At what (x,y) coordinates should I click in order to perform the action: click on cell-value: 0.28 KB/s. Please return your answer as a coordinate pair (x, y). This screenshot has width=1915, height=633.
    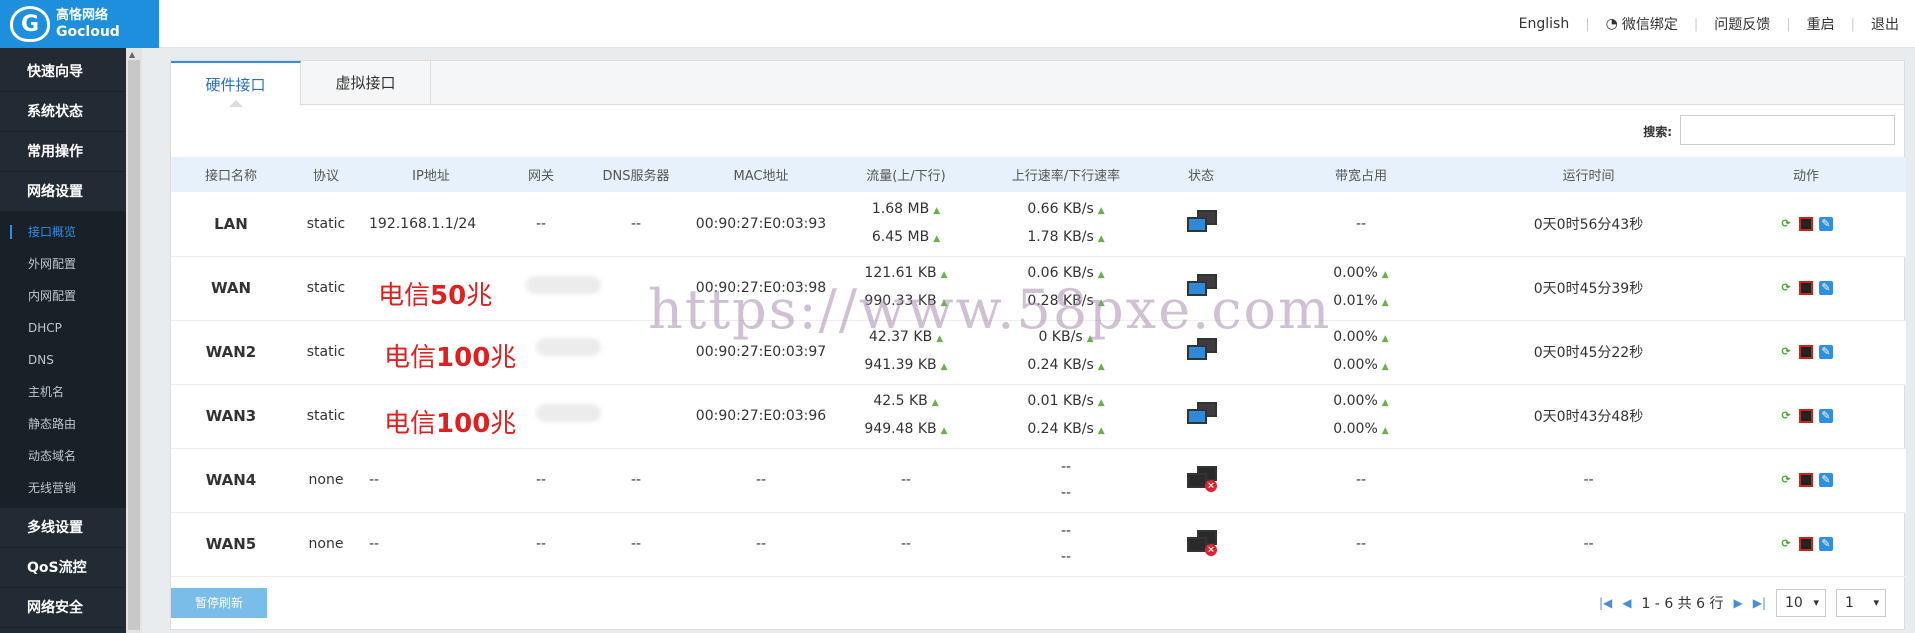
    Looking at the image, I should click on (1060, 301).